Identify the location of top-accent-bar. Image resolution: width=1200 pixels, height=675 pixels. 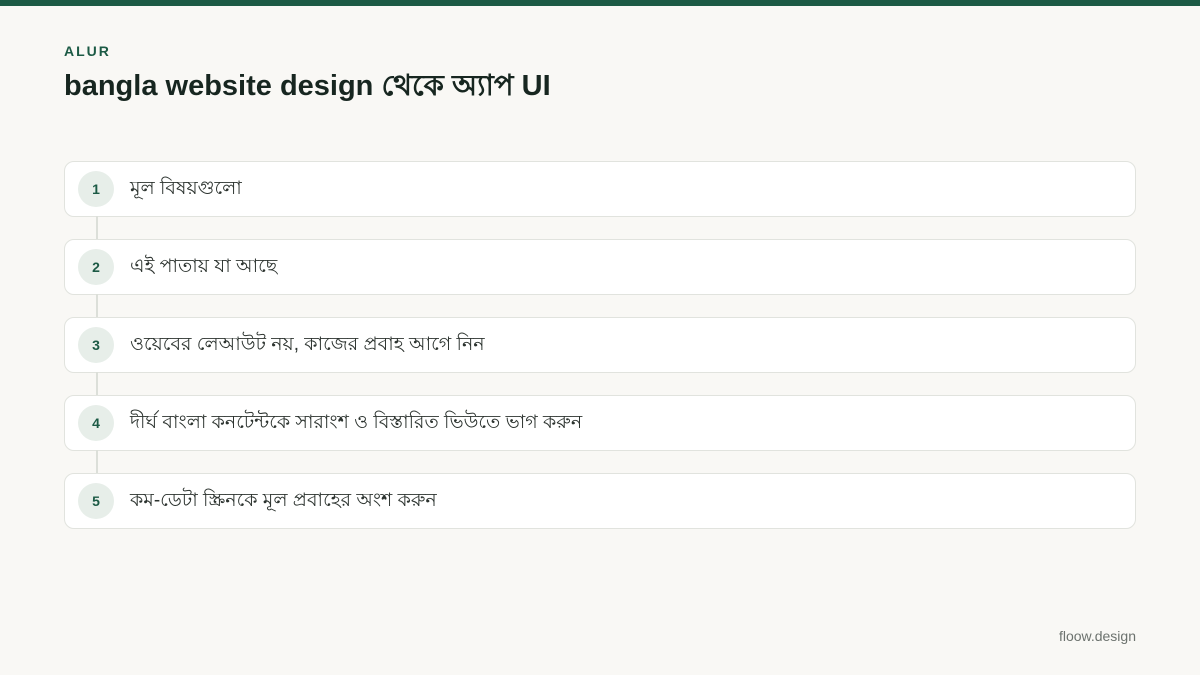
(600, 3).